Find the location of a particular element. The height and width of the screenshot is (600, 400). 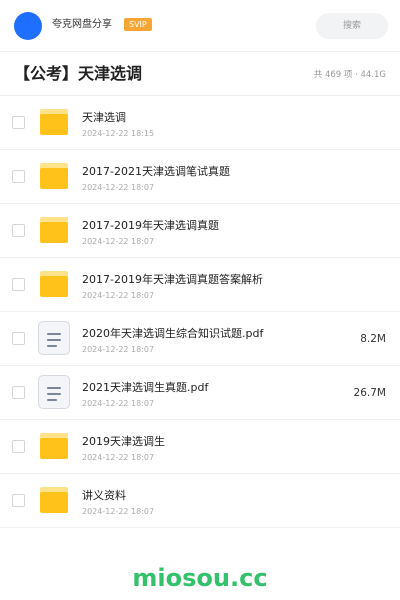

file-name: 2017-2021天津选调笔试真题 is located at coordinates (156, 171).